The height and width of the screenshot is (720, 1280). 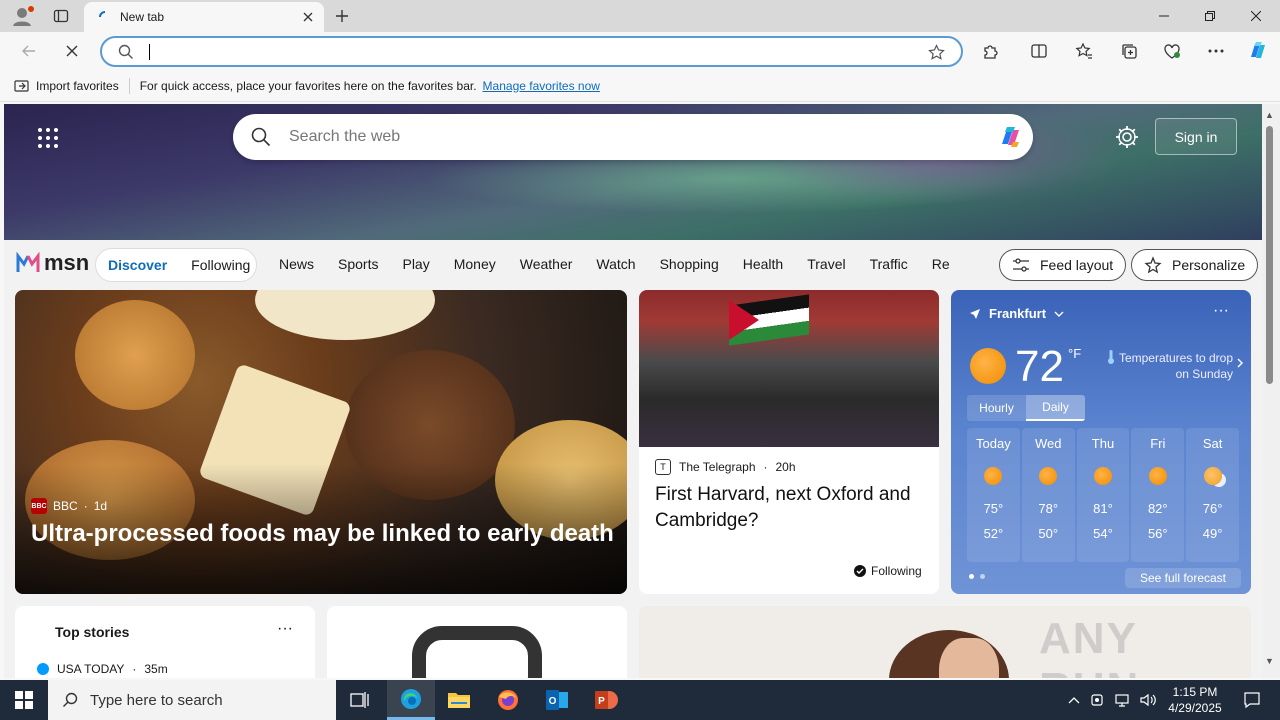 I want to click on tab-actions-icon, so click(x=61, y=16).